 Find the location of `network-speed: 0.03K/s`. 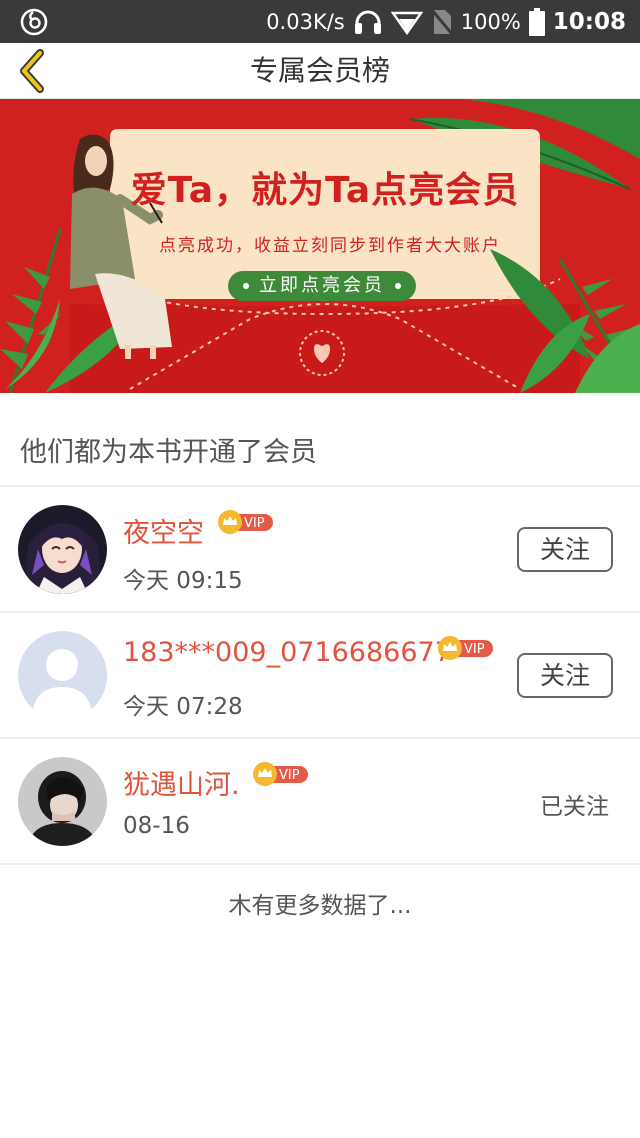

network-speed: 0.03K/s is located at coordinates (305, 21).